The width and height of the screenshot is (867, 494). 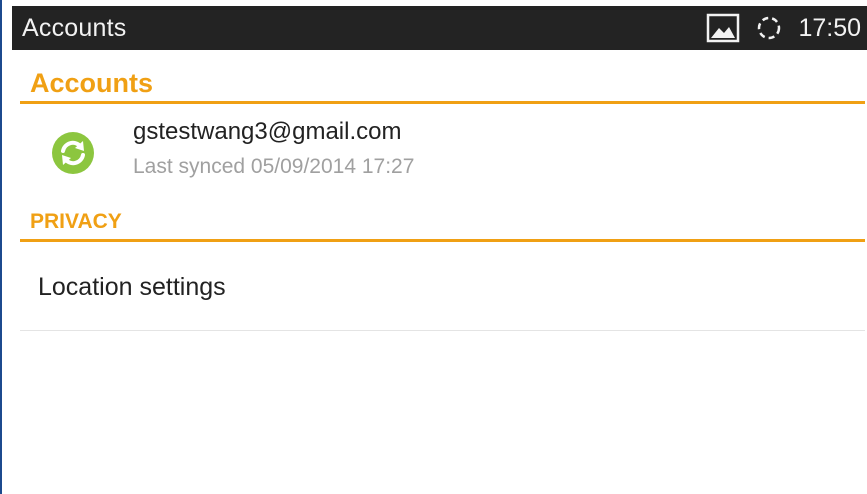 What do you see at coordinates (829, 27) in the screenshot?
I see `status-bar-time: 17:50` at bounding box center [829, 27].